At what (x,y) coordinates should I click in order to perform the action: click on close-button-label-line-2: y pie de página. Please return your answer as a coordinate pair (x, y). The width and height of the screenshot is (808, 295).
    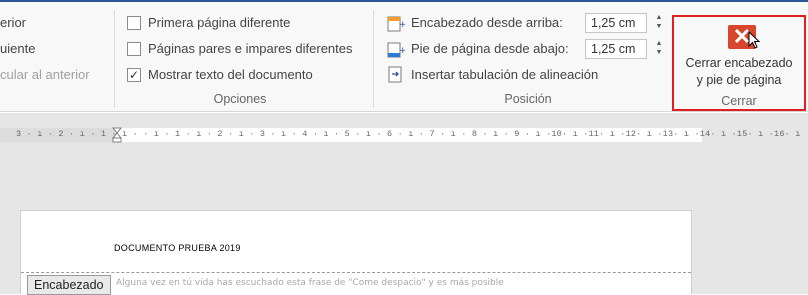
    Looking at the image, I should click on (739, 80).